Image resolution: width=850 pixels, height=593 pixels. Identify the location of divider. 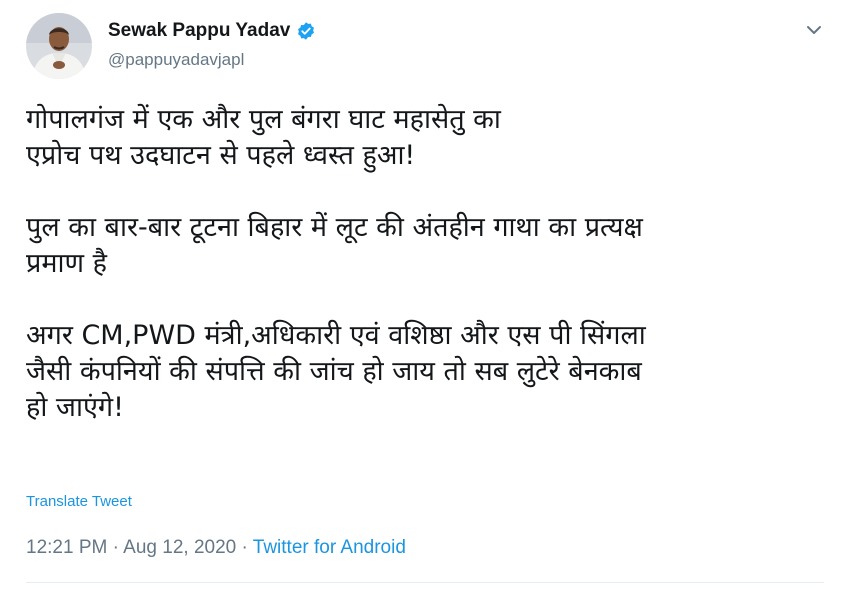
(425, 582).